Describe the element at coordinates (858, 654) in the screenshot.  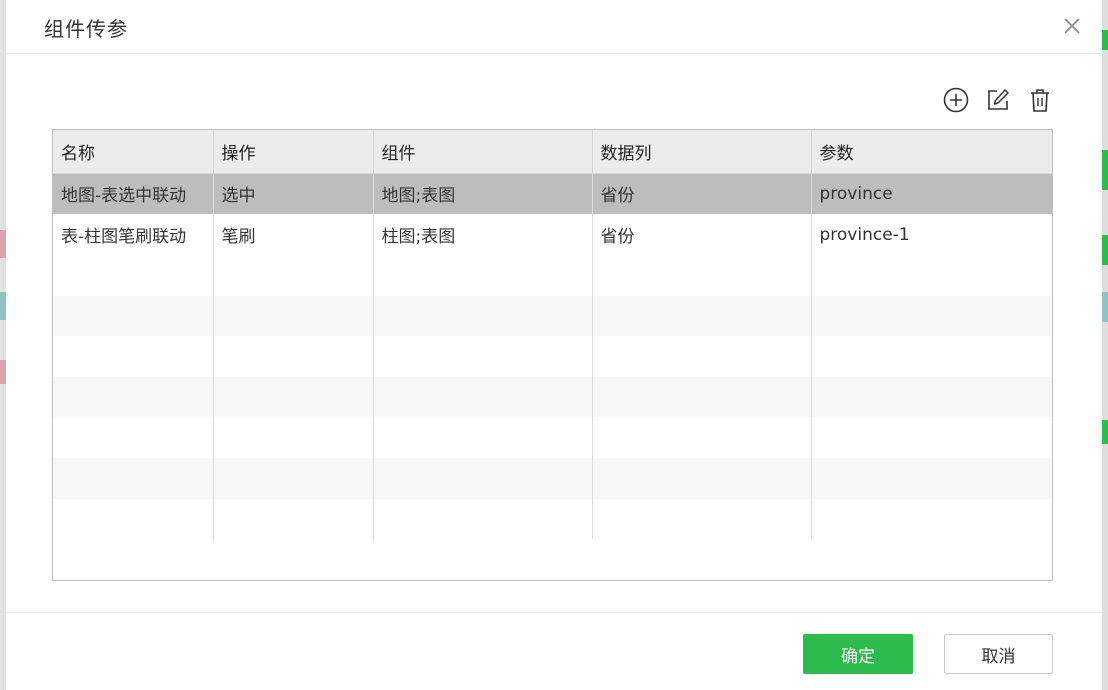
I see `confirm-button: 确定` at that location.